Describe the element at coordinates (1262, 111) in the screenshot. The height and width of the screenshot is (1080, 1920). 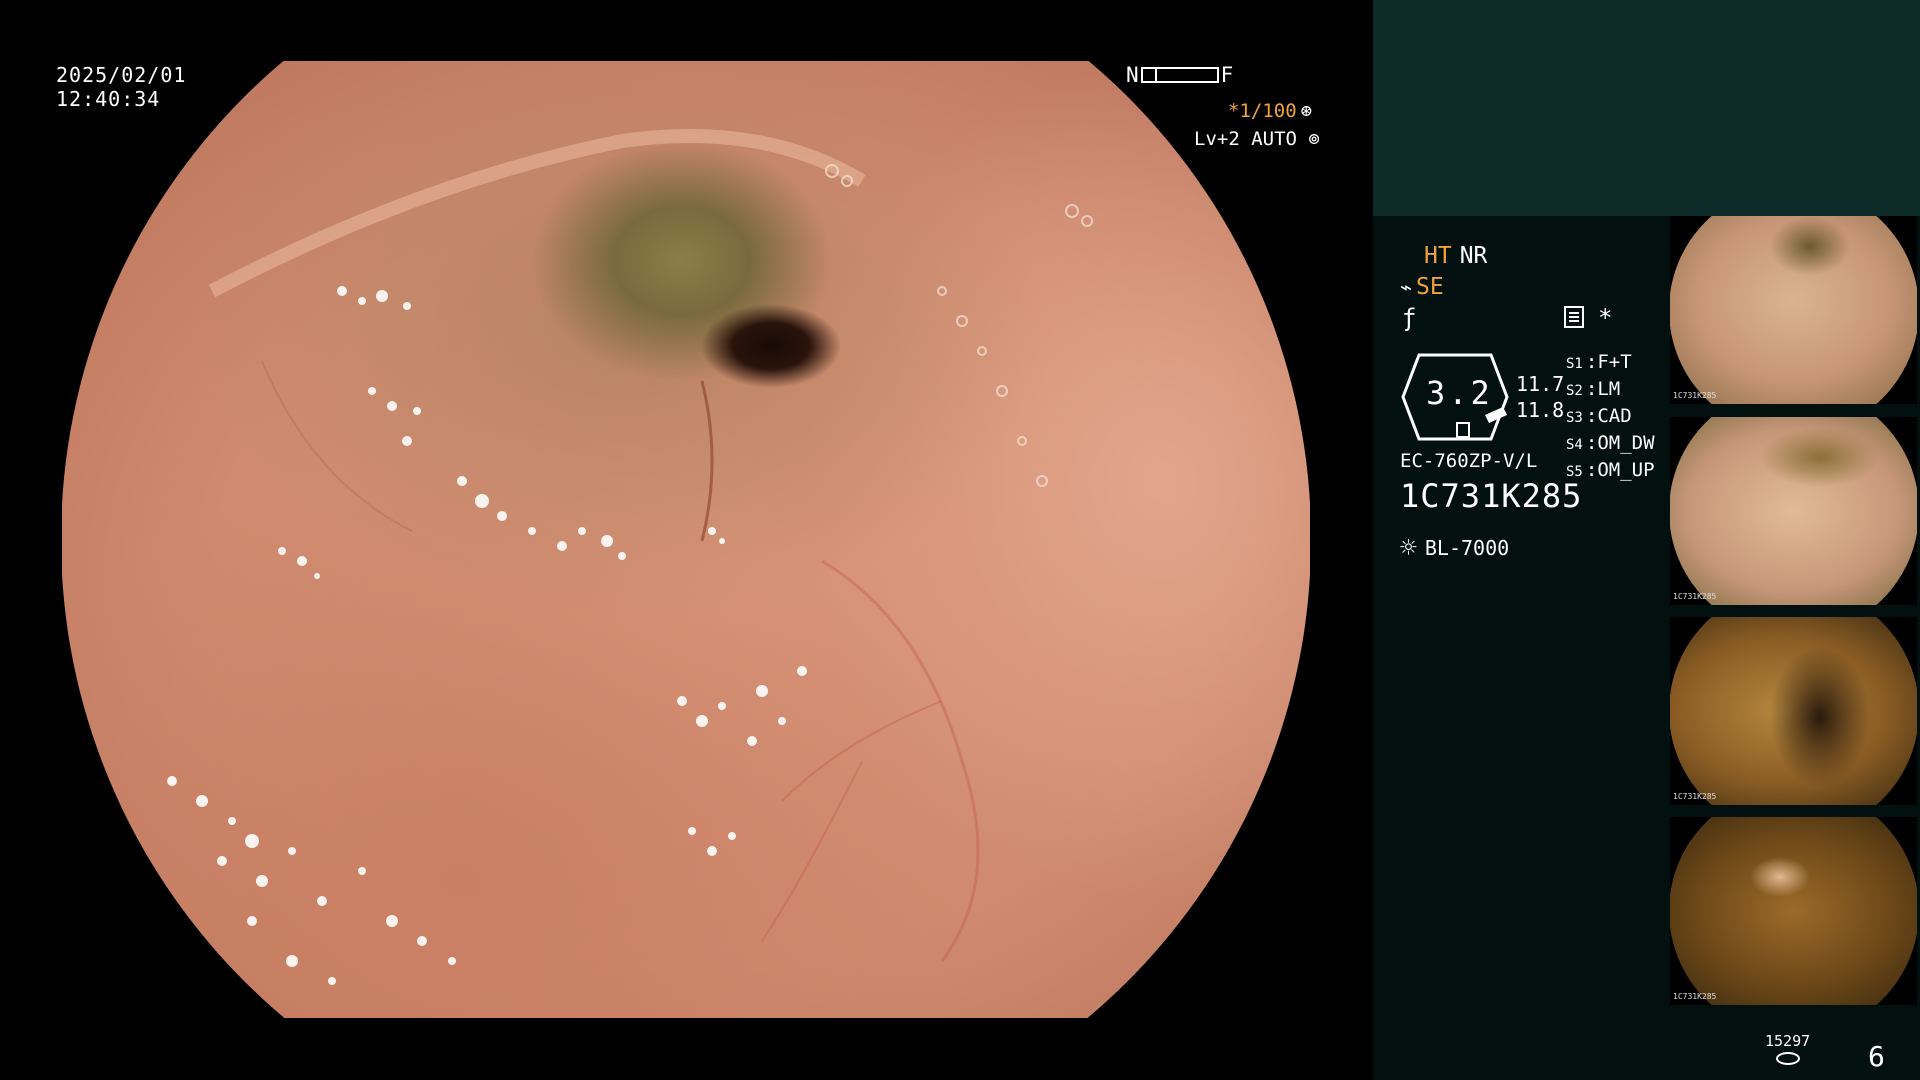
I see `shutter-value: *1/100` at that location.